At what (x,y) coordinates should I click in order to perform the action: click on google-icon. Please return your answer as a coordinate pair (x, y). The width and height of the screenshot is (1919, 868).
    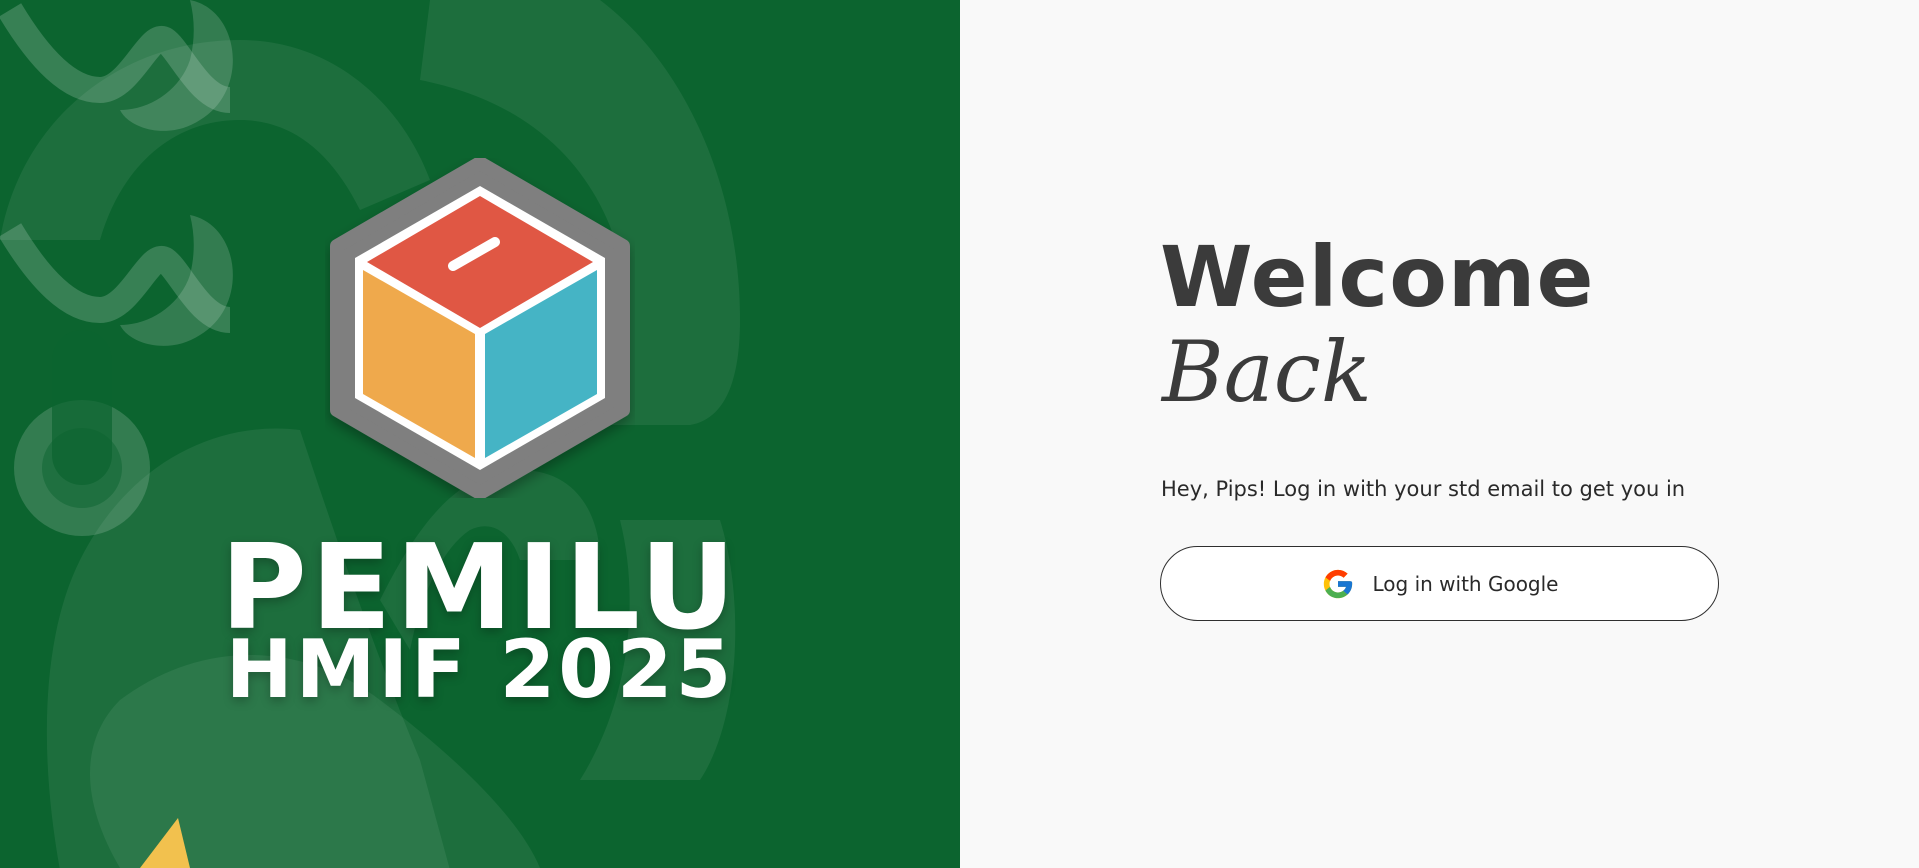
    Looking at the image, I should click on (1337, 583).